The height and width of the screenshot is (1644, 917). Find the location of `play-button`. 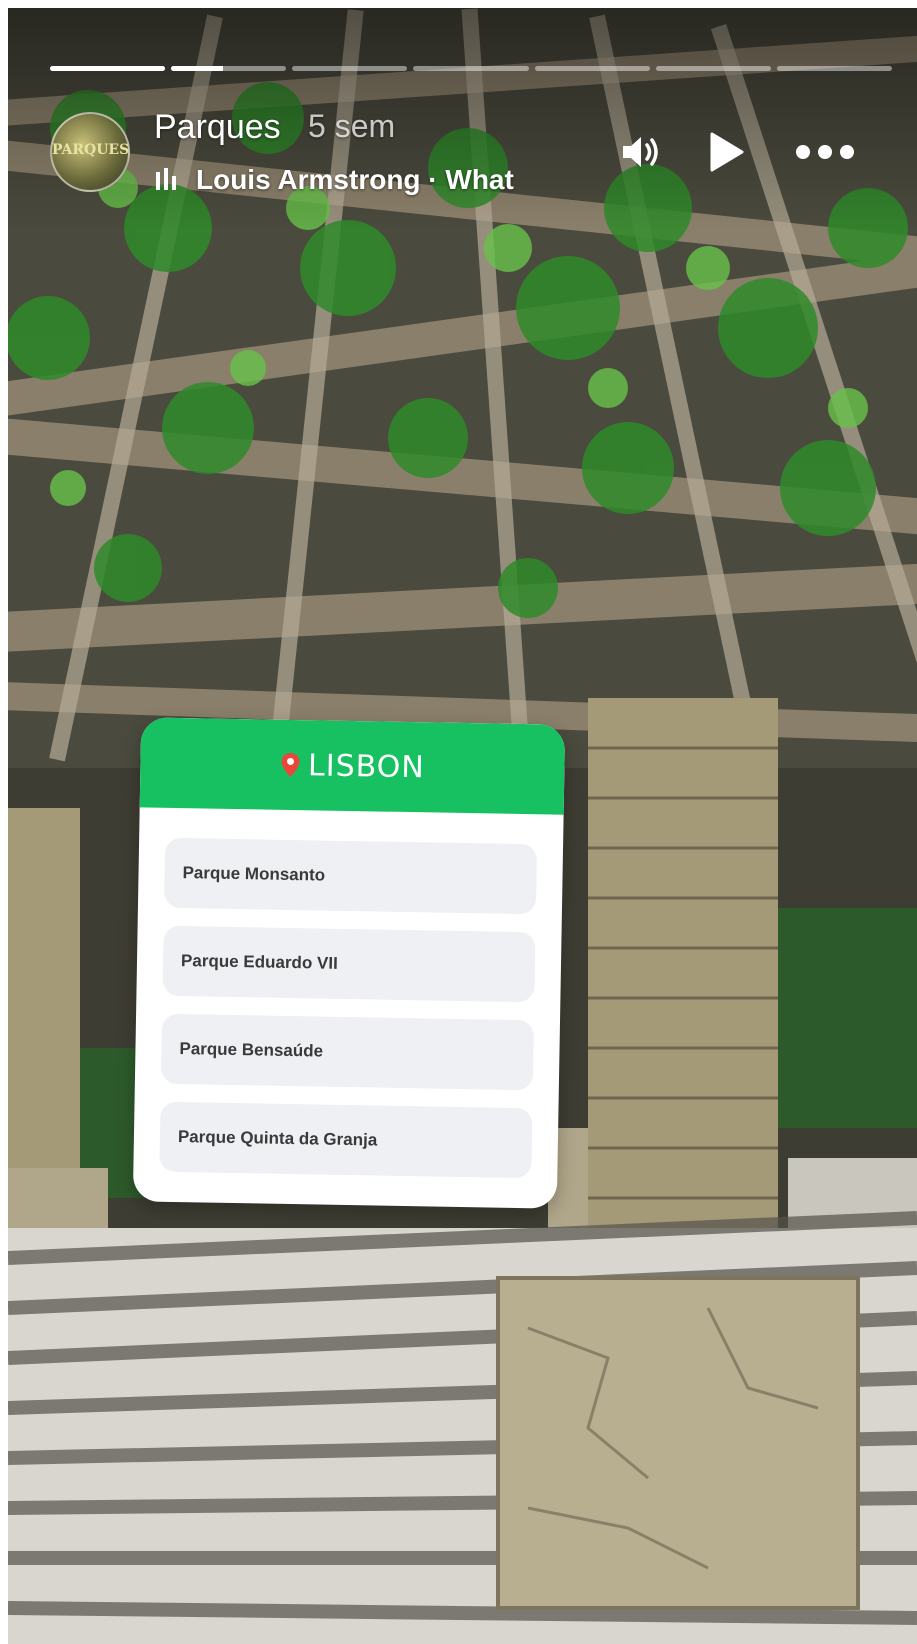

play-button is located at coordinates (726, 152).